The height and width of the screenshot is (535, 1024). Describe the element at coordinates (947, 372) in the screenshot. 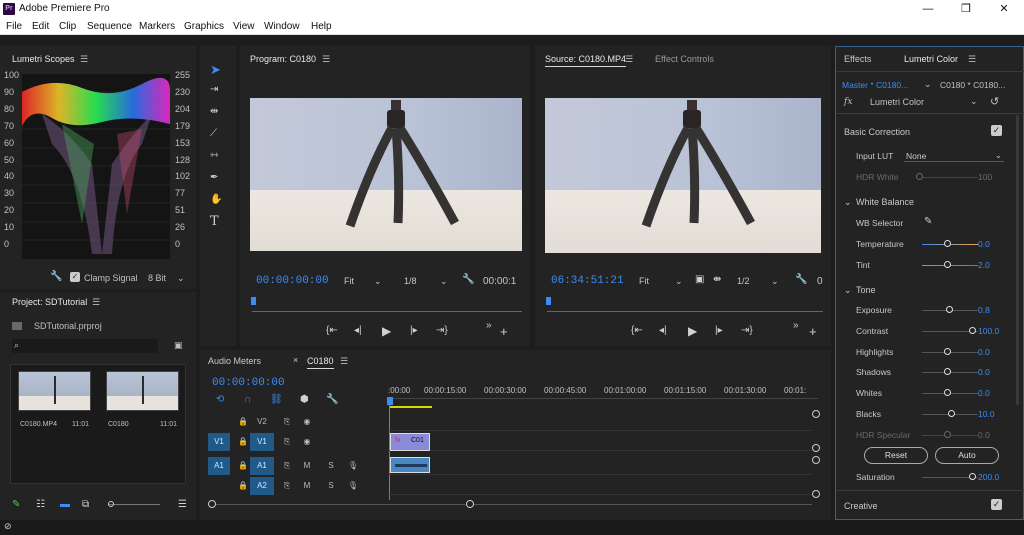

I see `shadows-slider` at that location.